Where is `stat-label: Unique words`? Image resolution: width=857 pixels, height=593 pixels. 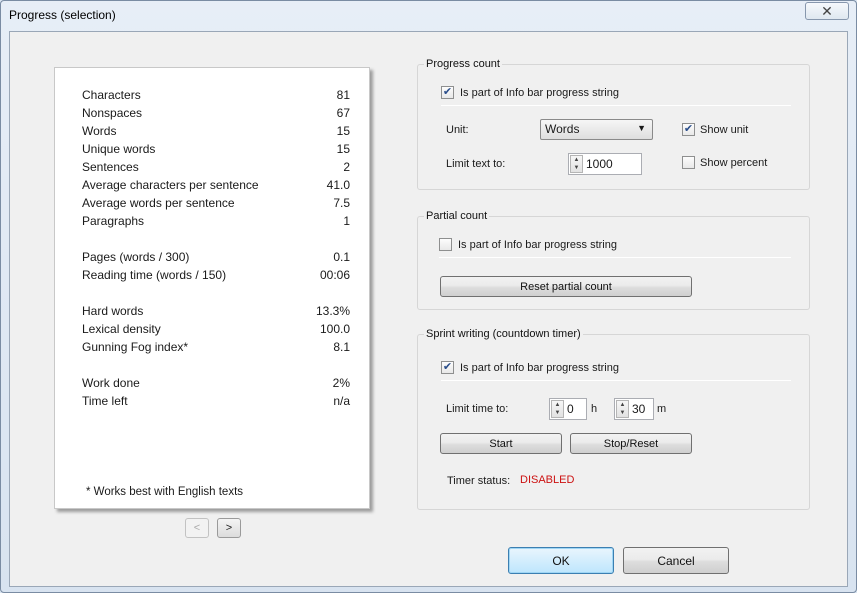
stat-label: Unique words is located at coordinates (119, 149).